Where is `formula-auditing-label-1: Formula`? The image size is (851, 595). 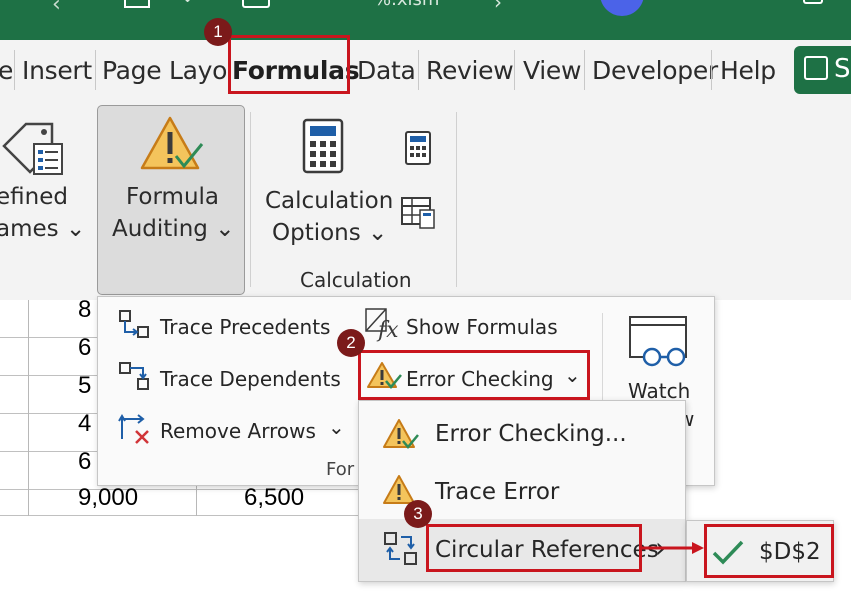
formula-auditing-label-1: Formula is located at coordinates (172, 197).